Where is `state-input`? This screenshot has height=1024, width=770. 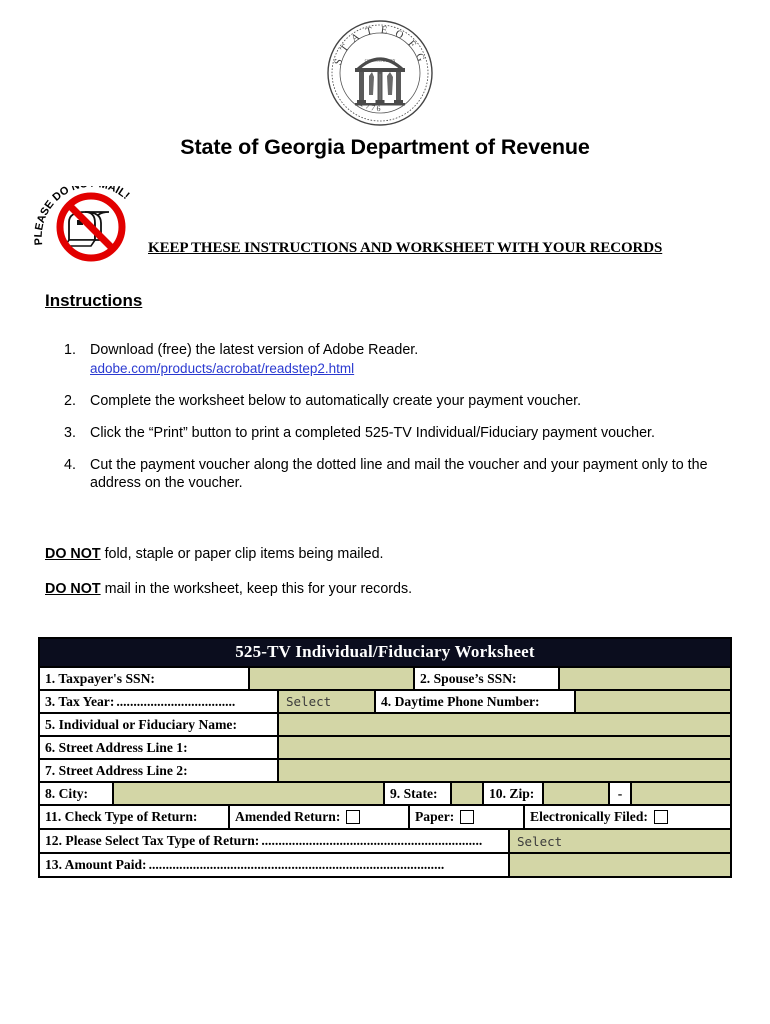 state-input is located at coordinates (468, 793).